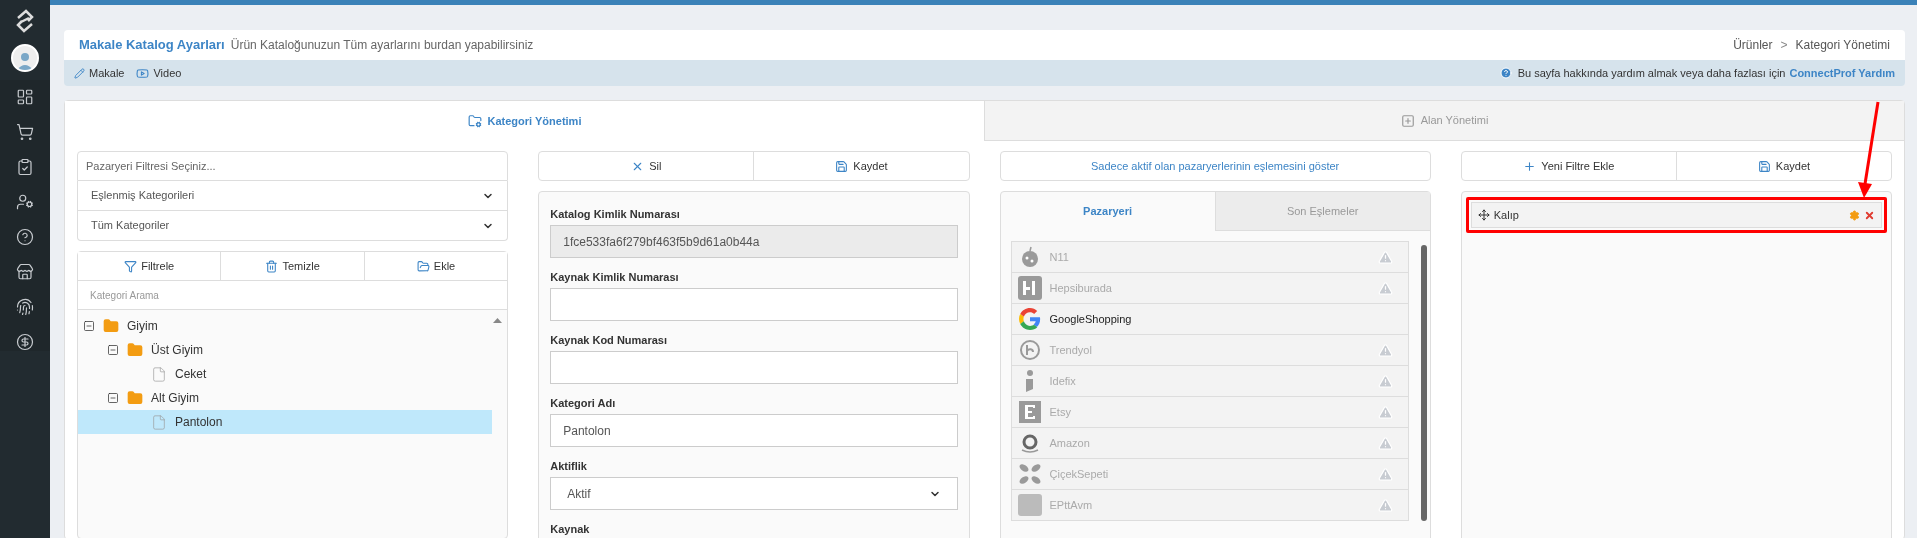 Image resolution: width=1917 pixels, height=538 pixels. What do you see at coordinates (25, 307) in the screenshot?
I see `fingerprint-icon` at bounding box center [25, 307].